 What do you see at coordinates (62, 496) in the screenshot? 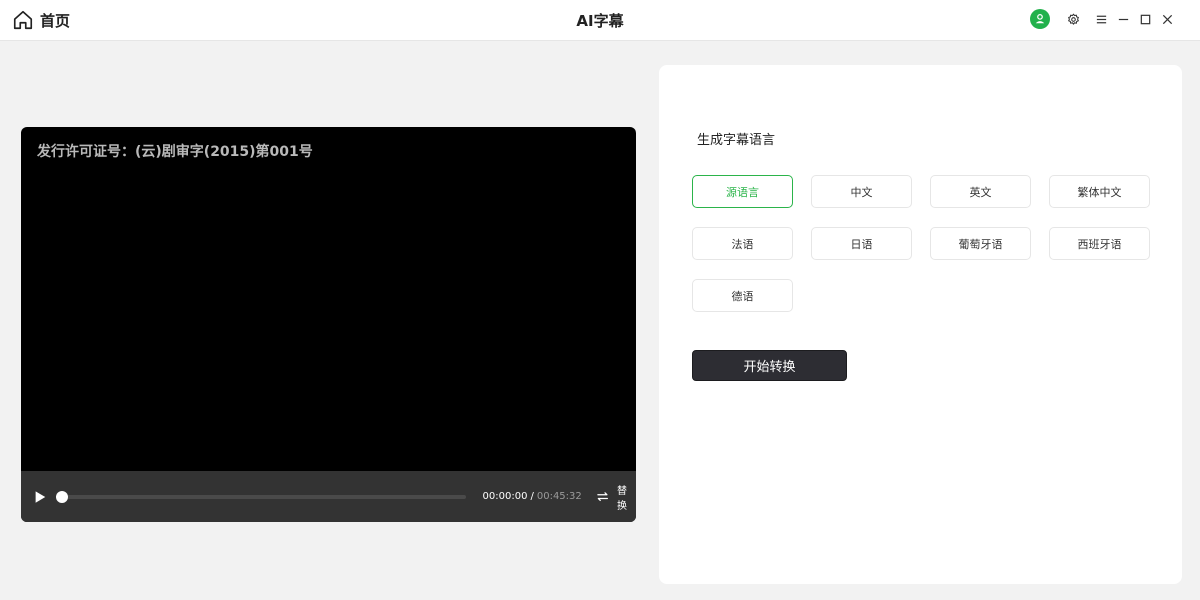
I see `progress-knob` at bounding box center [62, 496].